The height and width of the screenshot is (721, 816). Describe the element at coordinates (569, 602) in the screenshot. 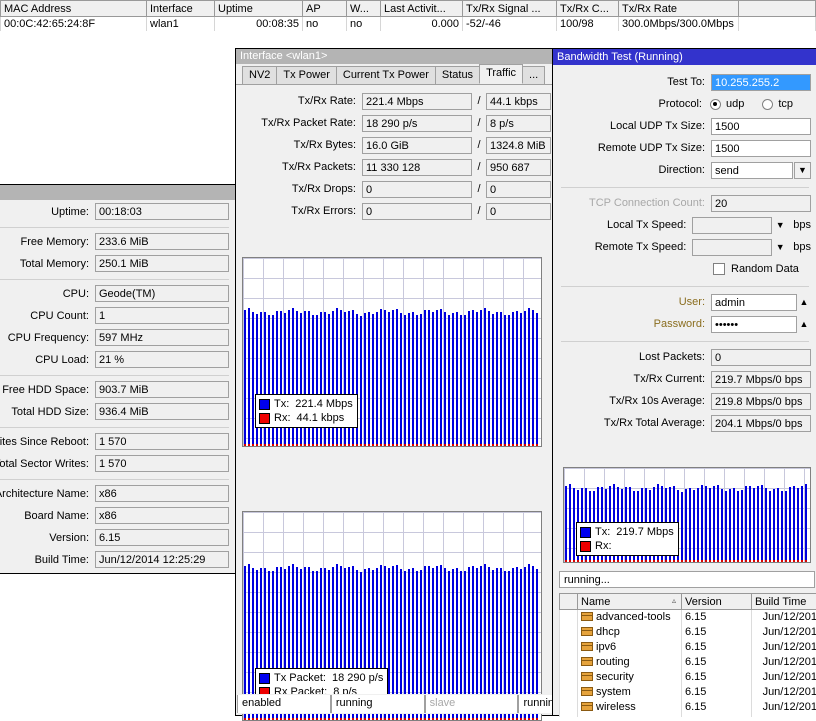

I see `col-selector` at that location.